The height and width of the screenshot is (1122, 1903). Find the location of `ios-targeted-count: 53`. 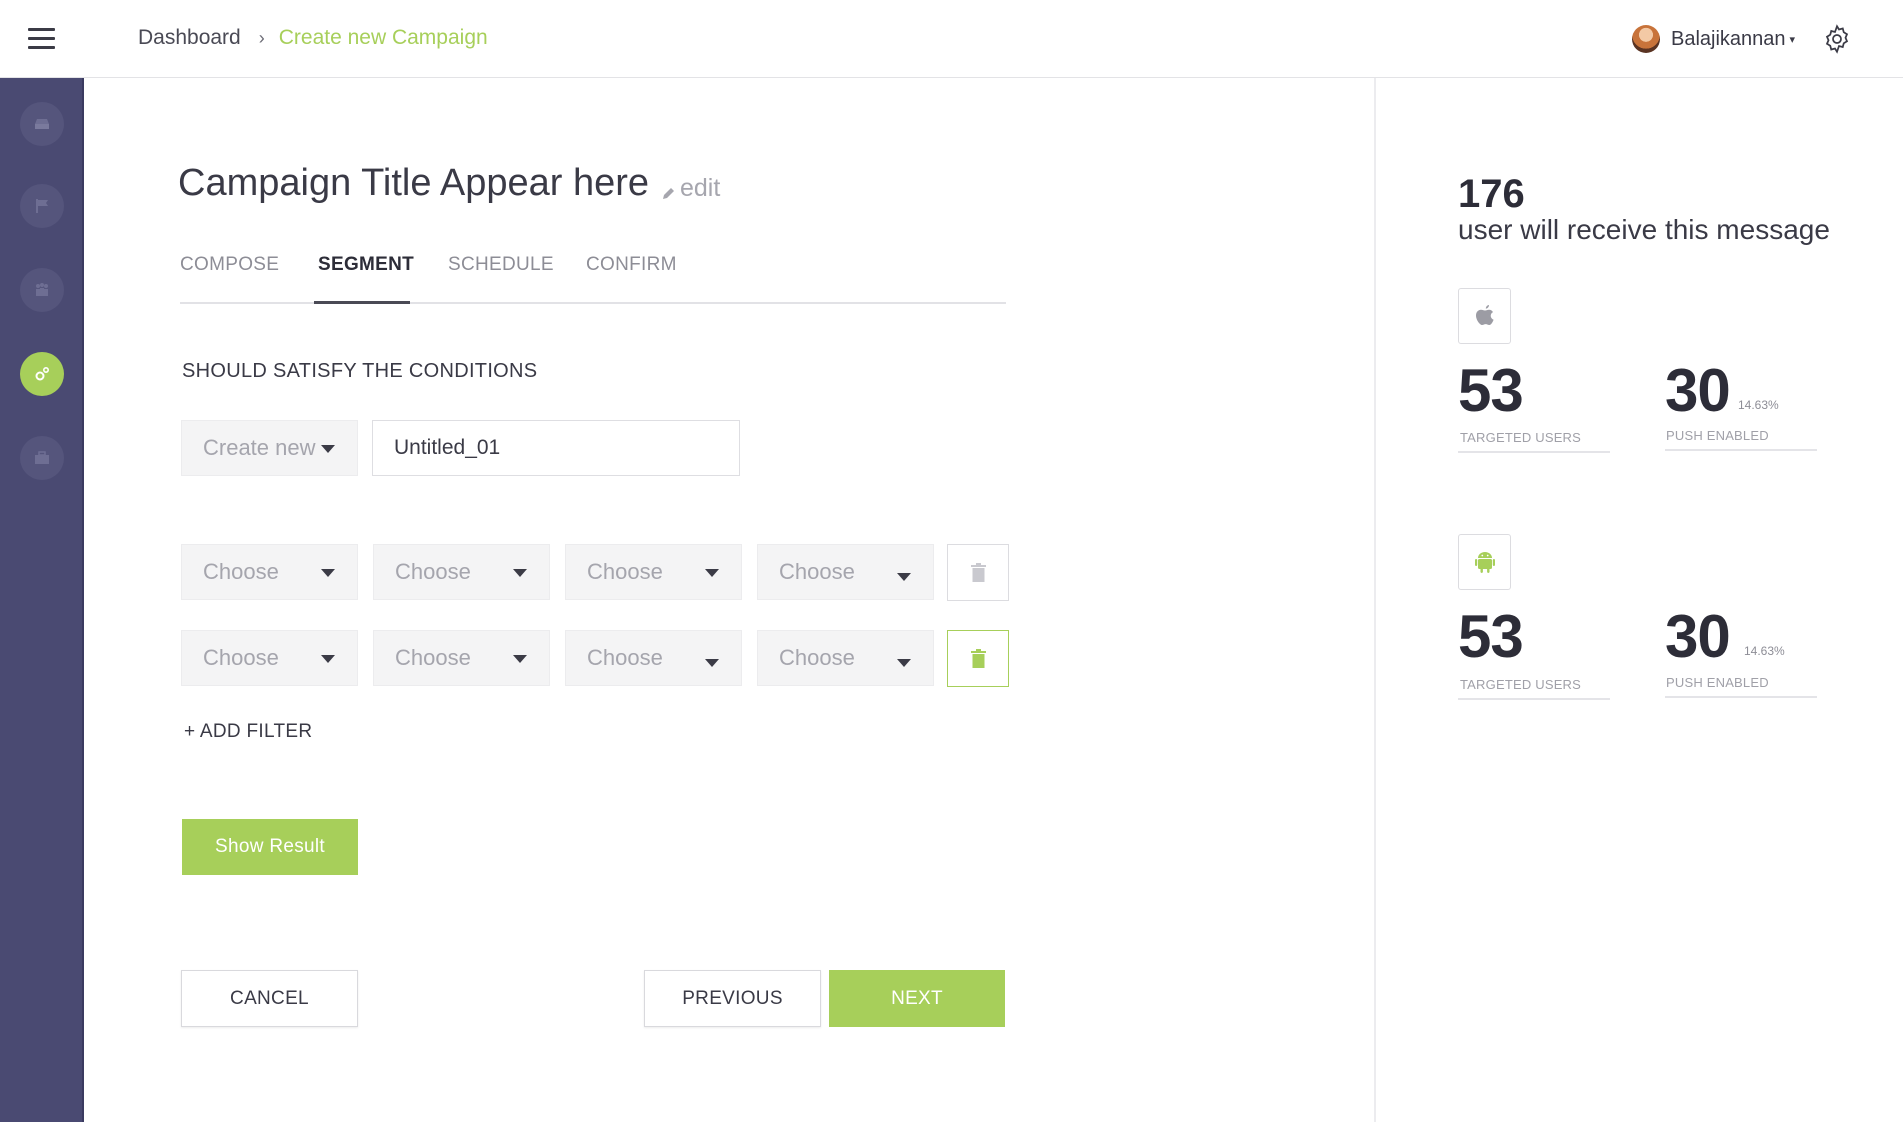

ios-targeted-count: 53 is located at coordinates (1491, 390).